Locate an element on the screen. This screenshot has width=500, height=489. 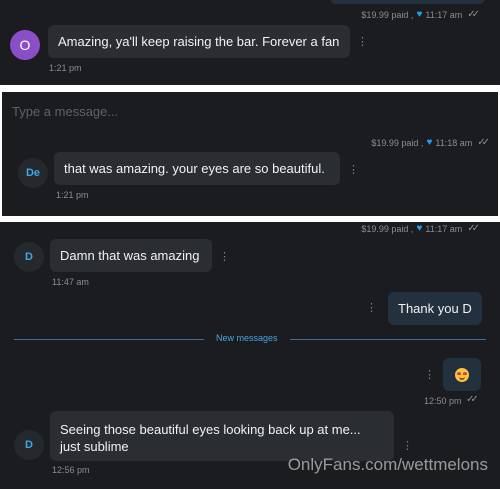
watermark: OnlyFans.com/wettmelons is located at coordinates (387, 464).